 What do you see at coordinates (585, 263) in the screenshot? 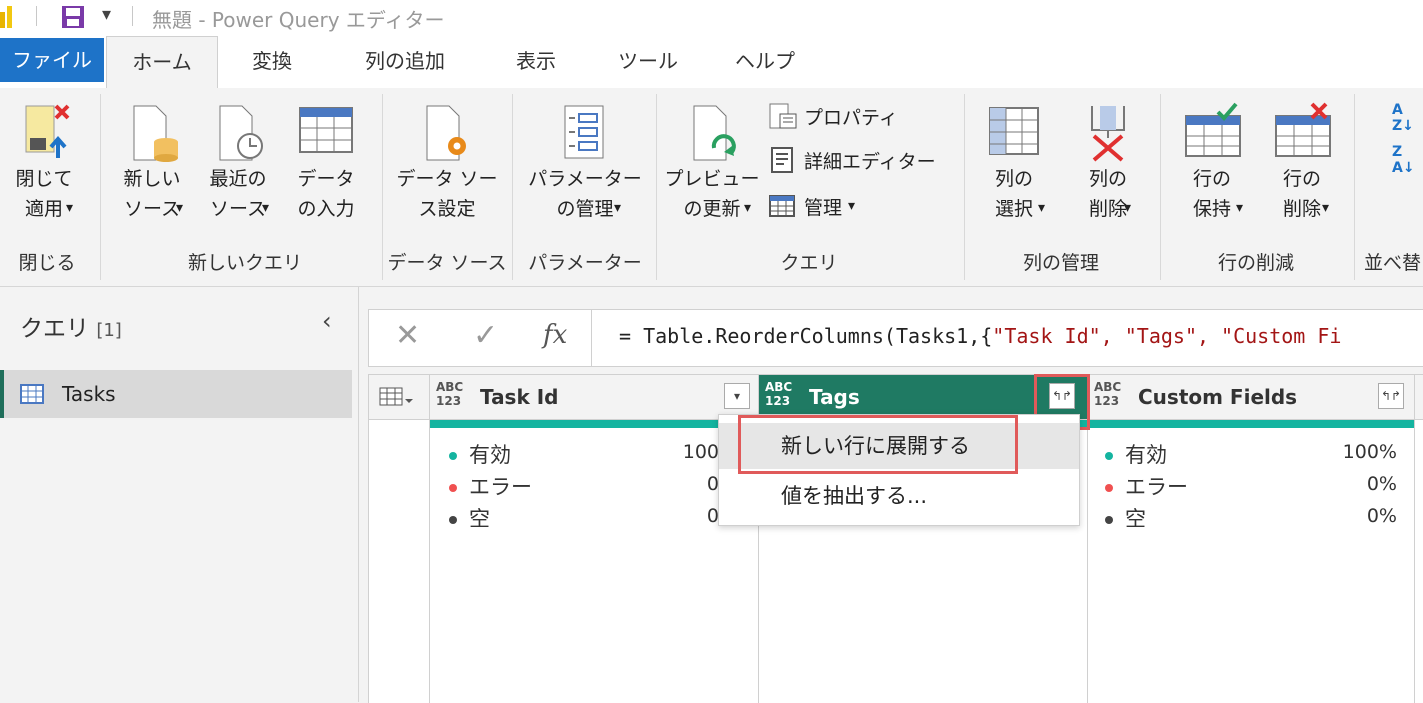
I see `group-label-parameters: パラメーター` at bounding box center [585, 263].